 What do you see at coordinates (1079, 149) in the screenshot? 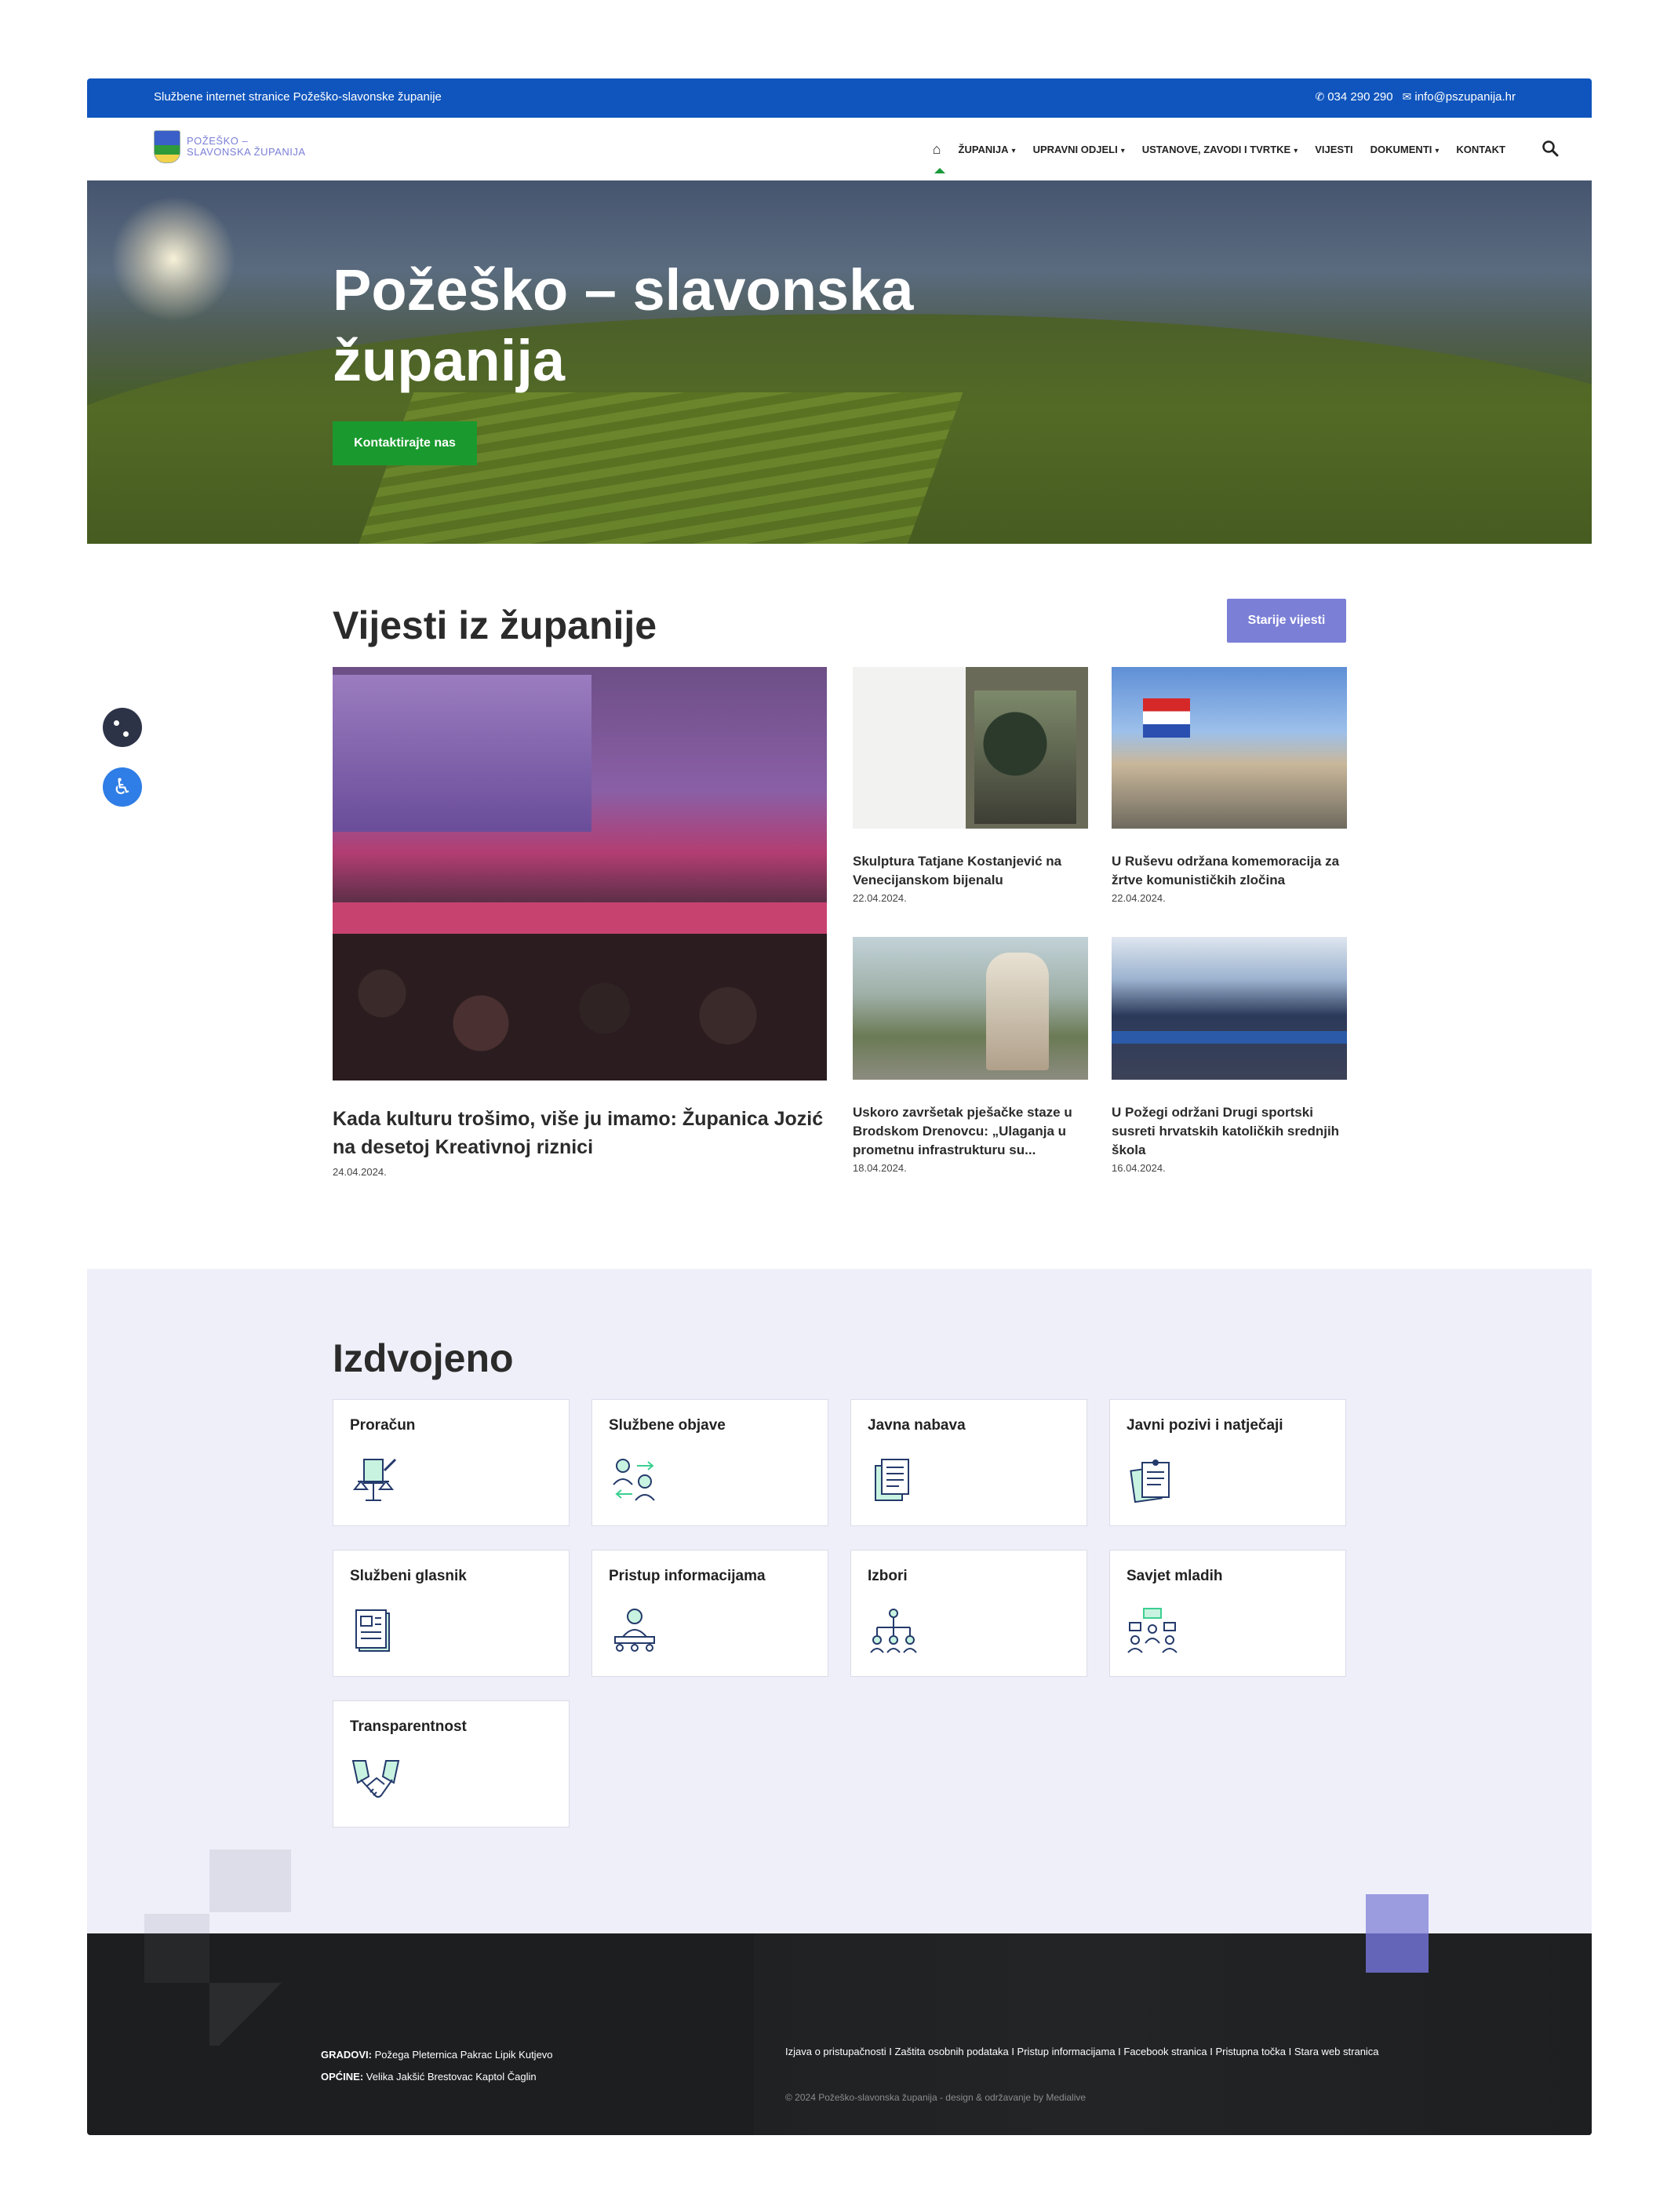
I see `nav-item-upravni-odjeli: UPRAVNI ODJELI ▾` at bounding box center [1079, 149].